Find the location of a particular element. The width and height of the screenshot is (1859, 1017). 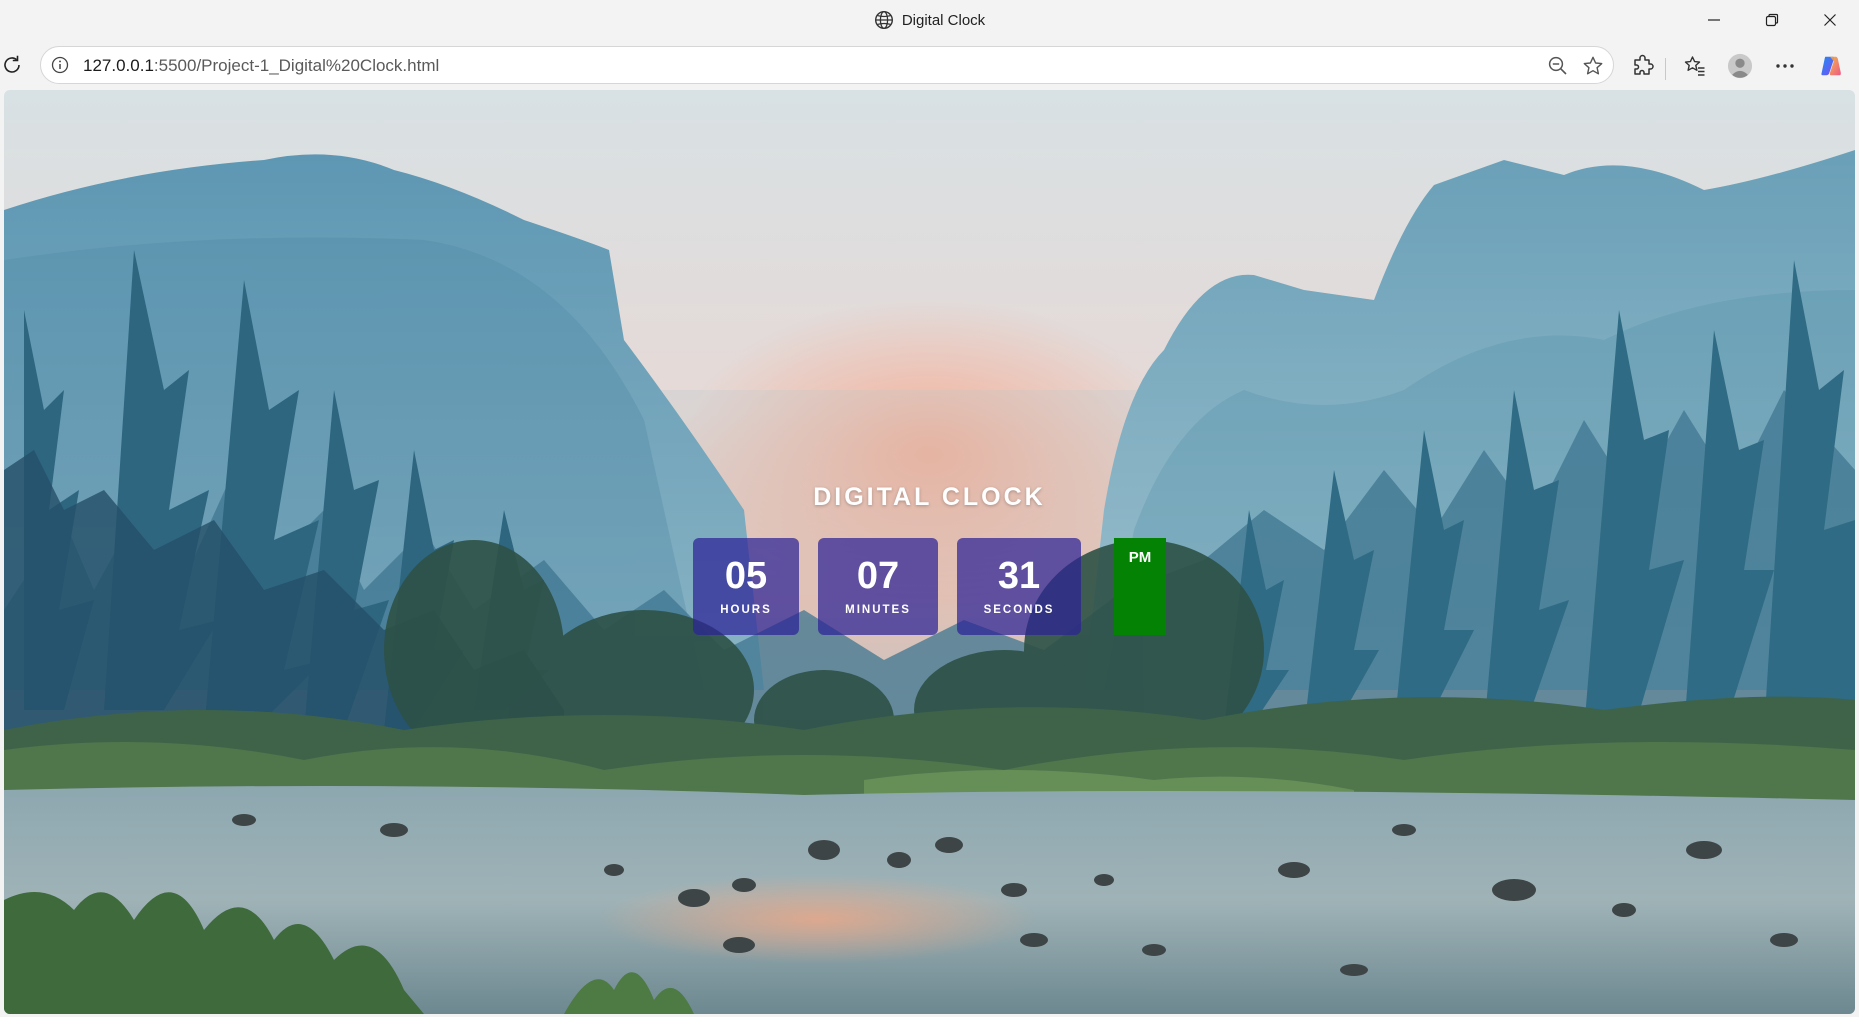

hours-box: 05 HOURS is located at coordinates (746, 586).